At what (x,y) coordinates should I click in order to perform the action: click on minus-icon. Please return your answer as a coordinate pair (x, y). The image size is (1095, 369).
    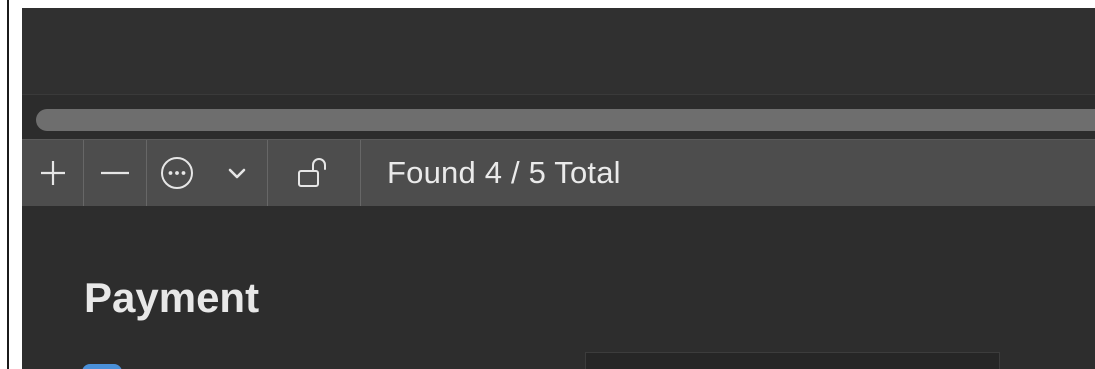
    Looking at the image, I should click on (115, 173).